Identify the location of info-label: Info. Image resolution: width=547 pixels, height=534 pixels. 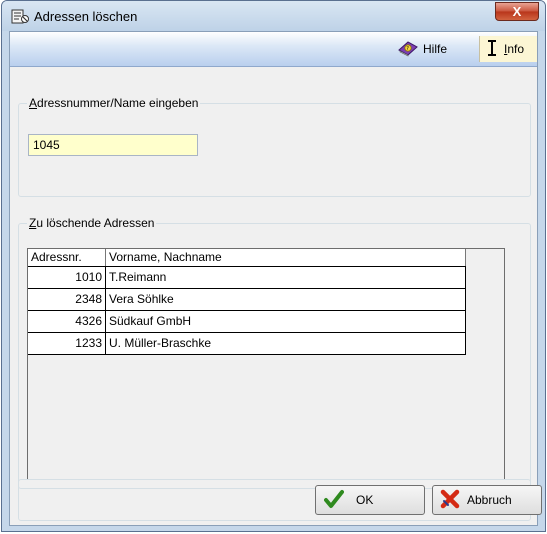
(514, 49).